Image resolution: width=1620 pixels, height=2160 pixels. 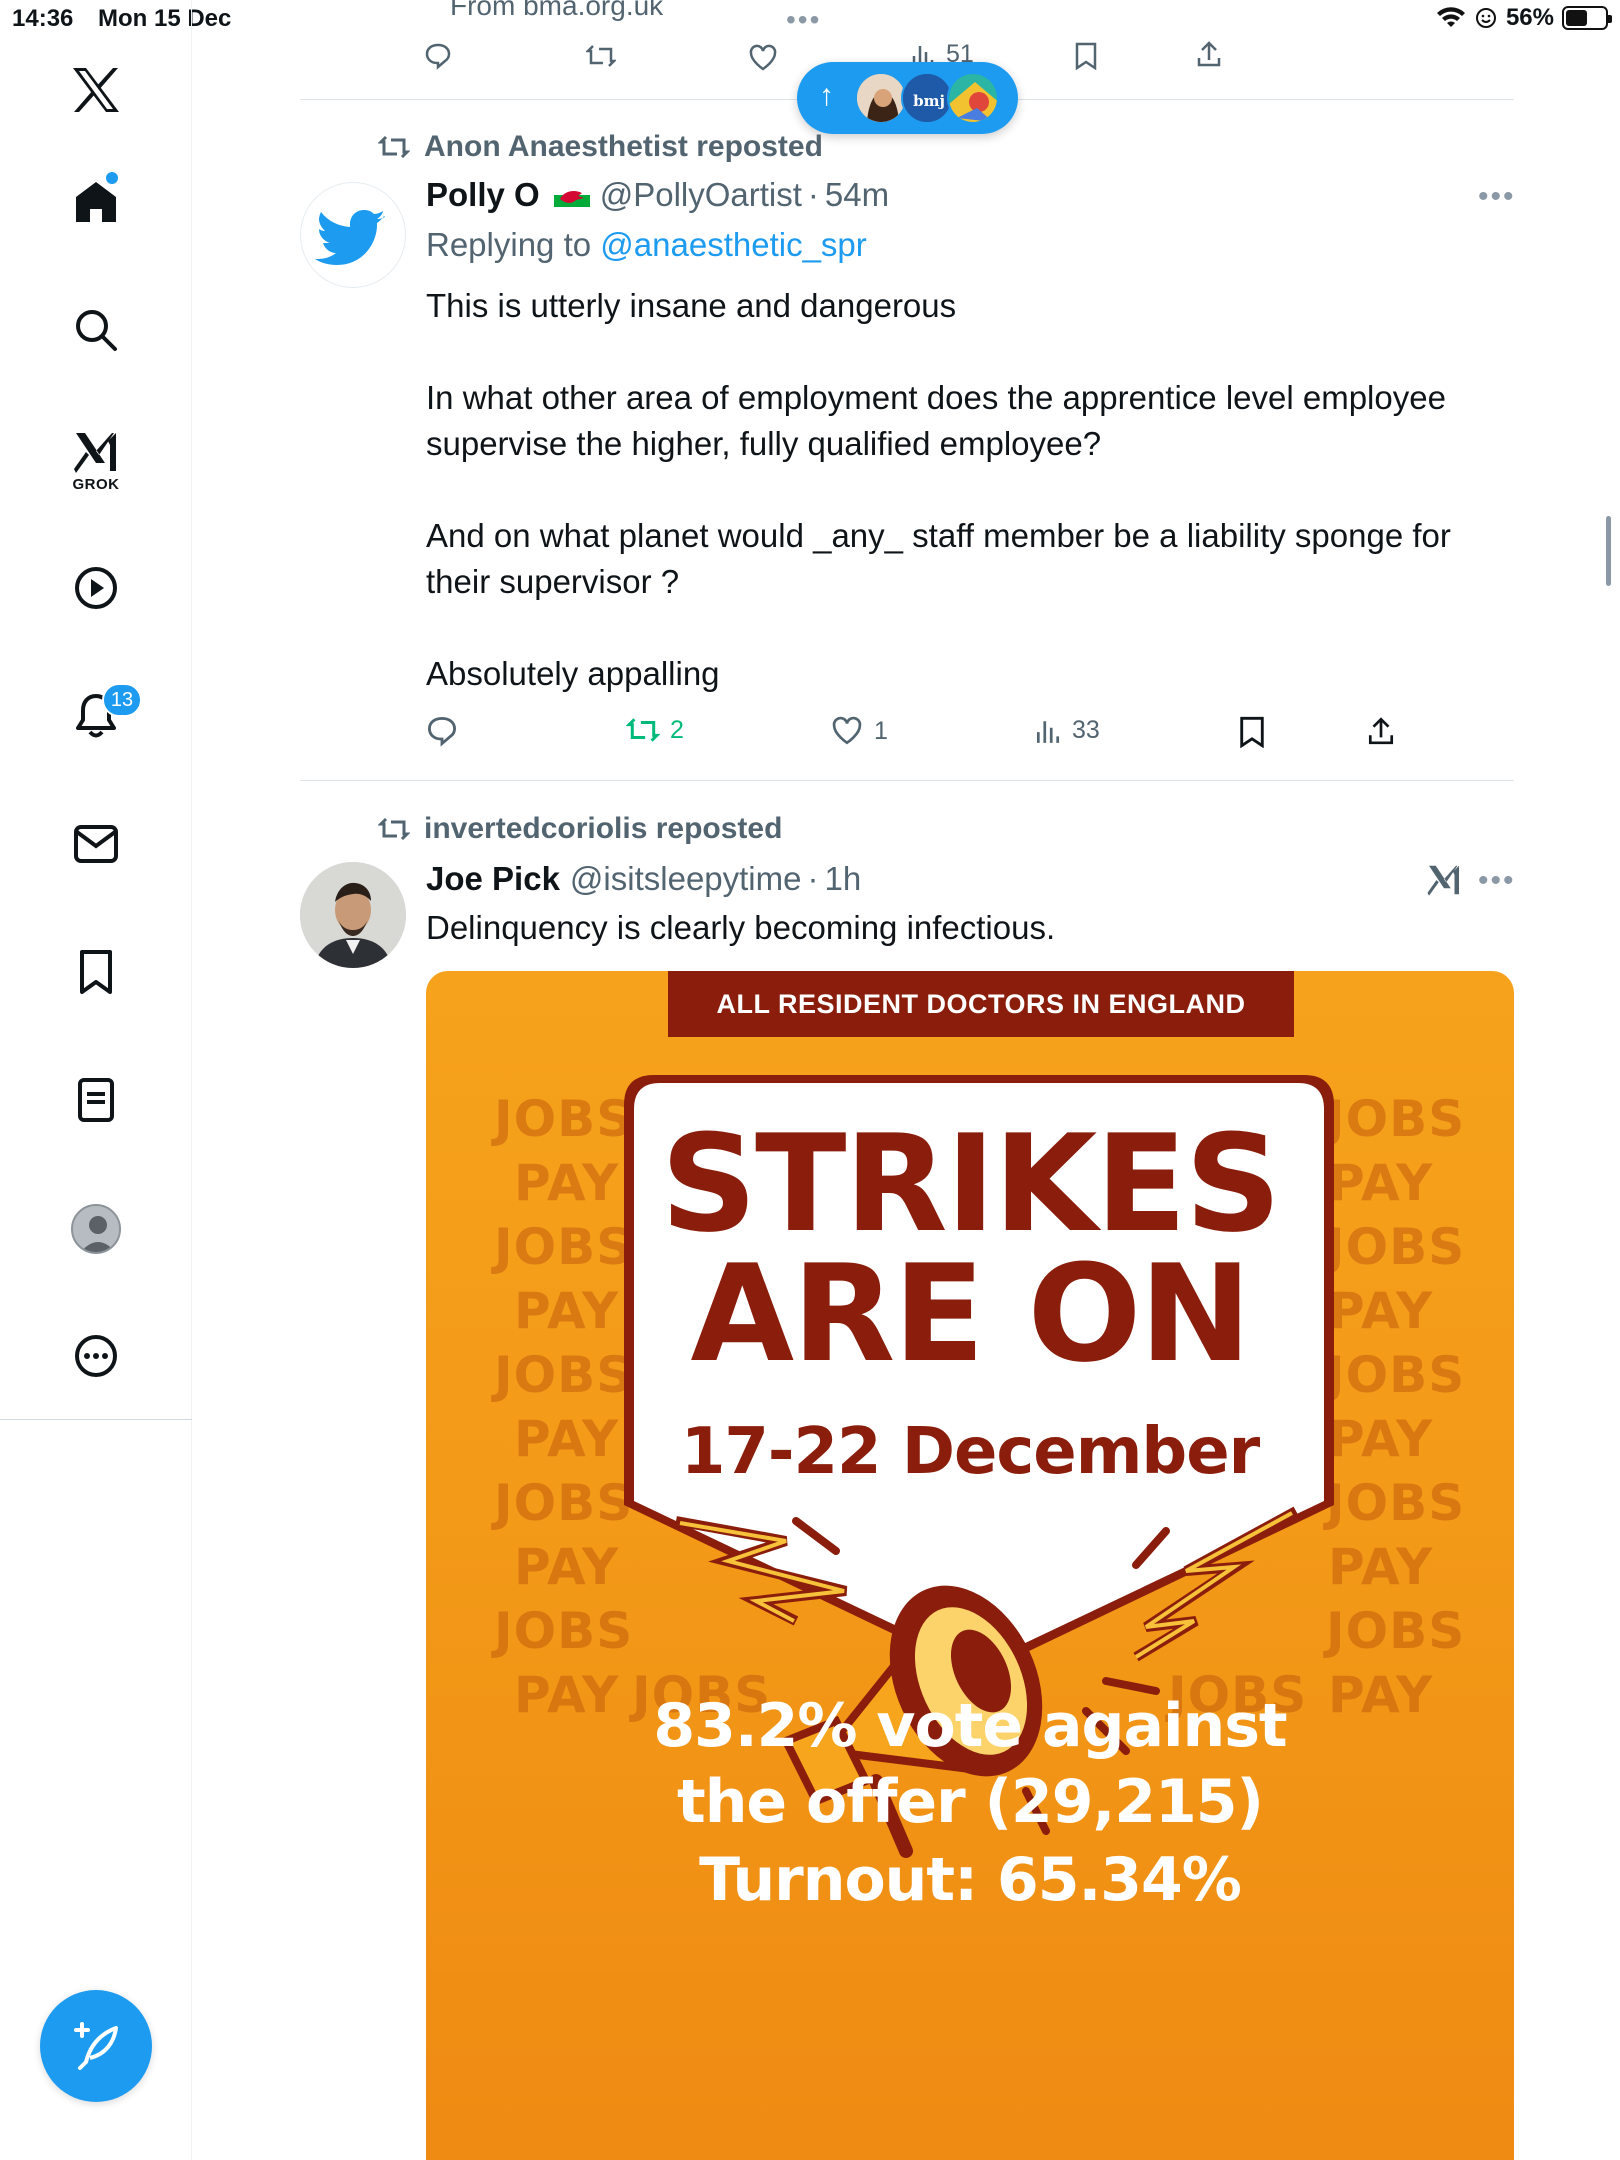 I want to click on replying-to: Replying to @anaesthetic_spr, so click(x=646, y=245).